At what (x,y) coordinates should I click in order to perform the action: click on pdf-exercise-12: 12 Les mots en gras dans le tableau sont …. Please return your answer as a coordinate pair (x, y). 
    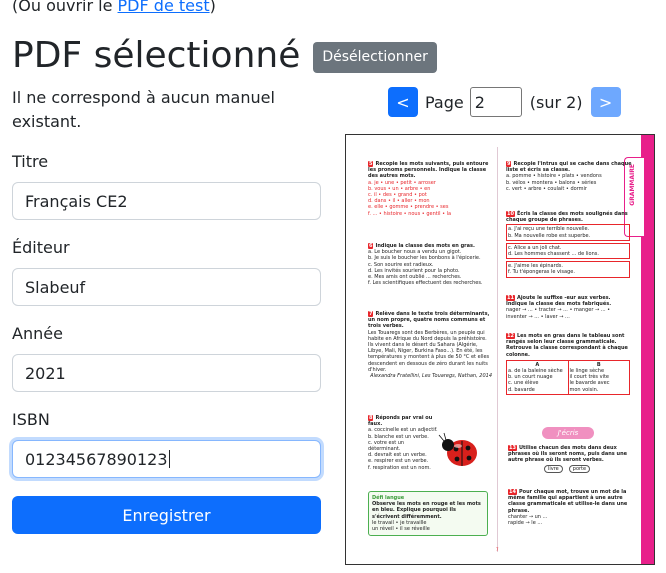
    Looking at the image, I should click on (568, 364).